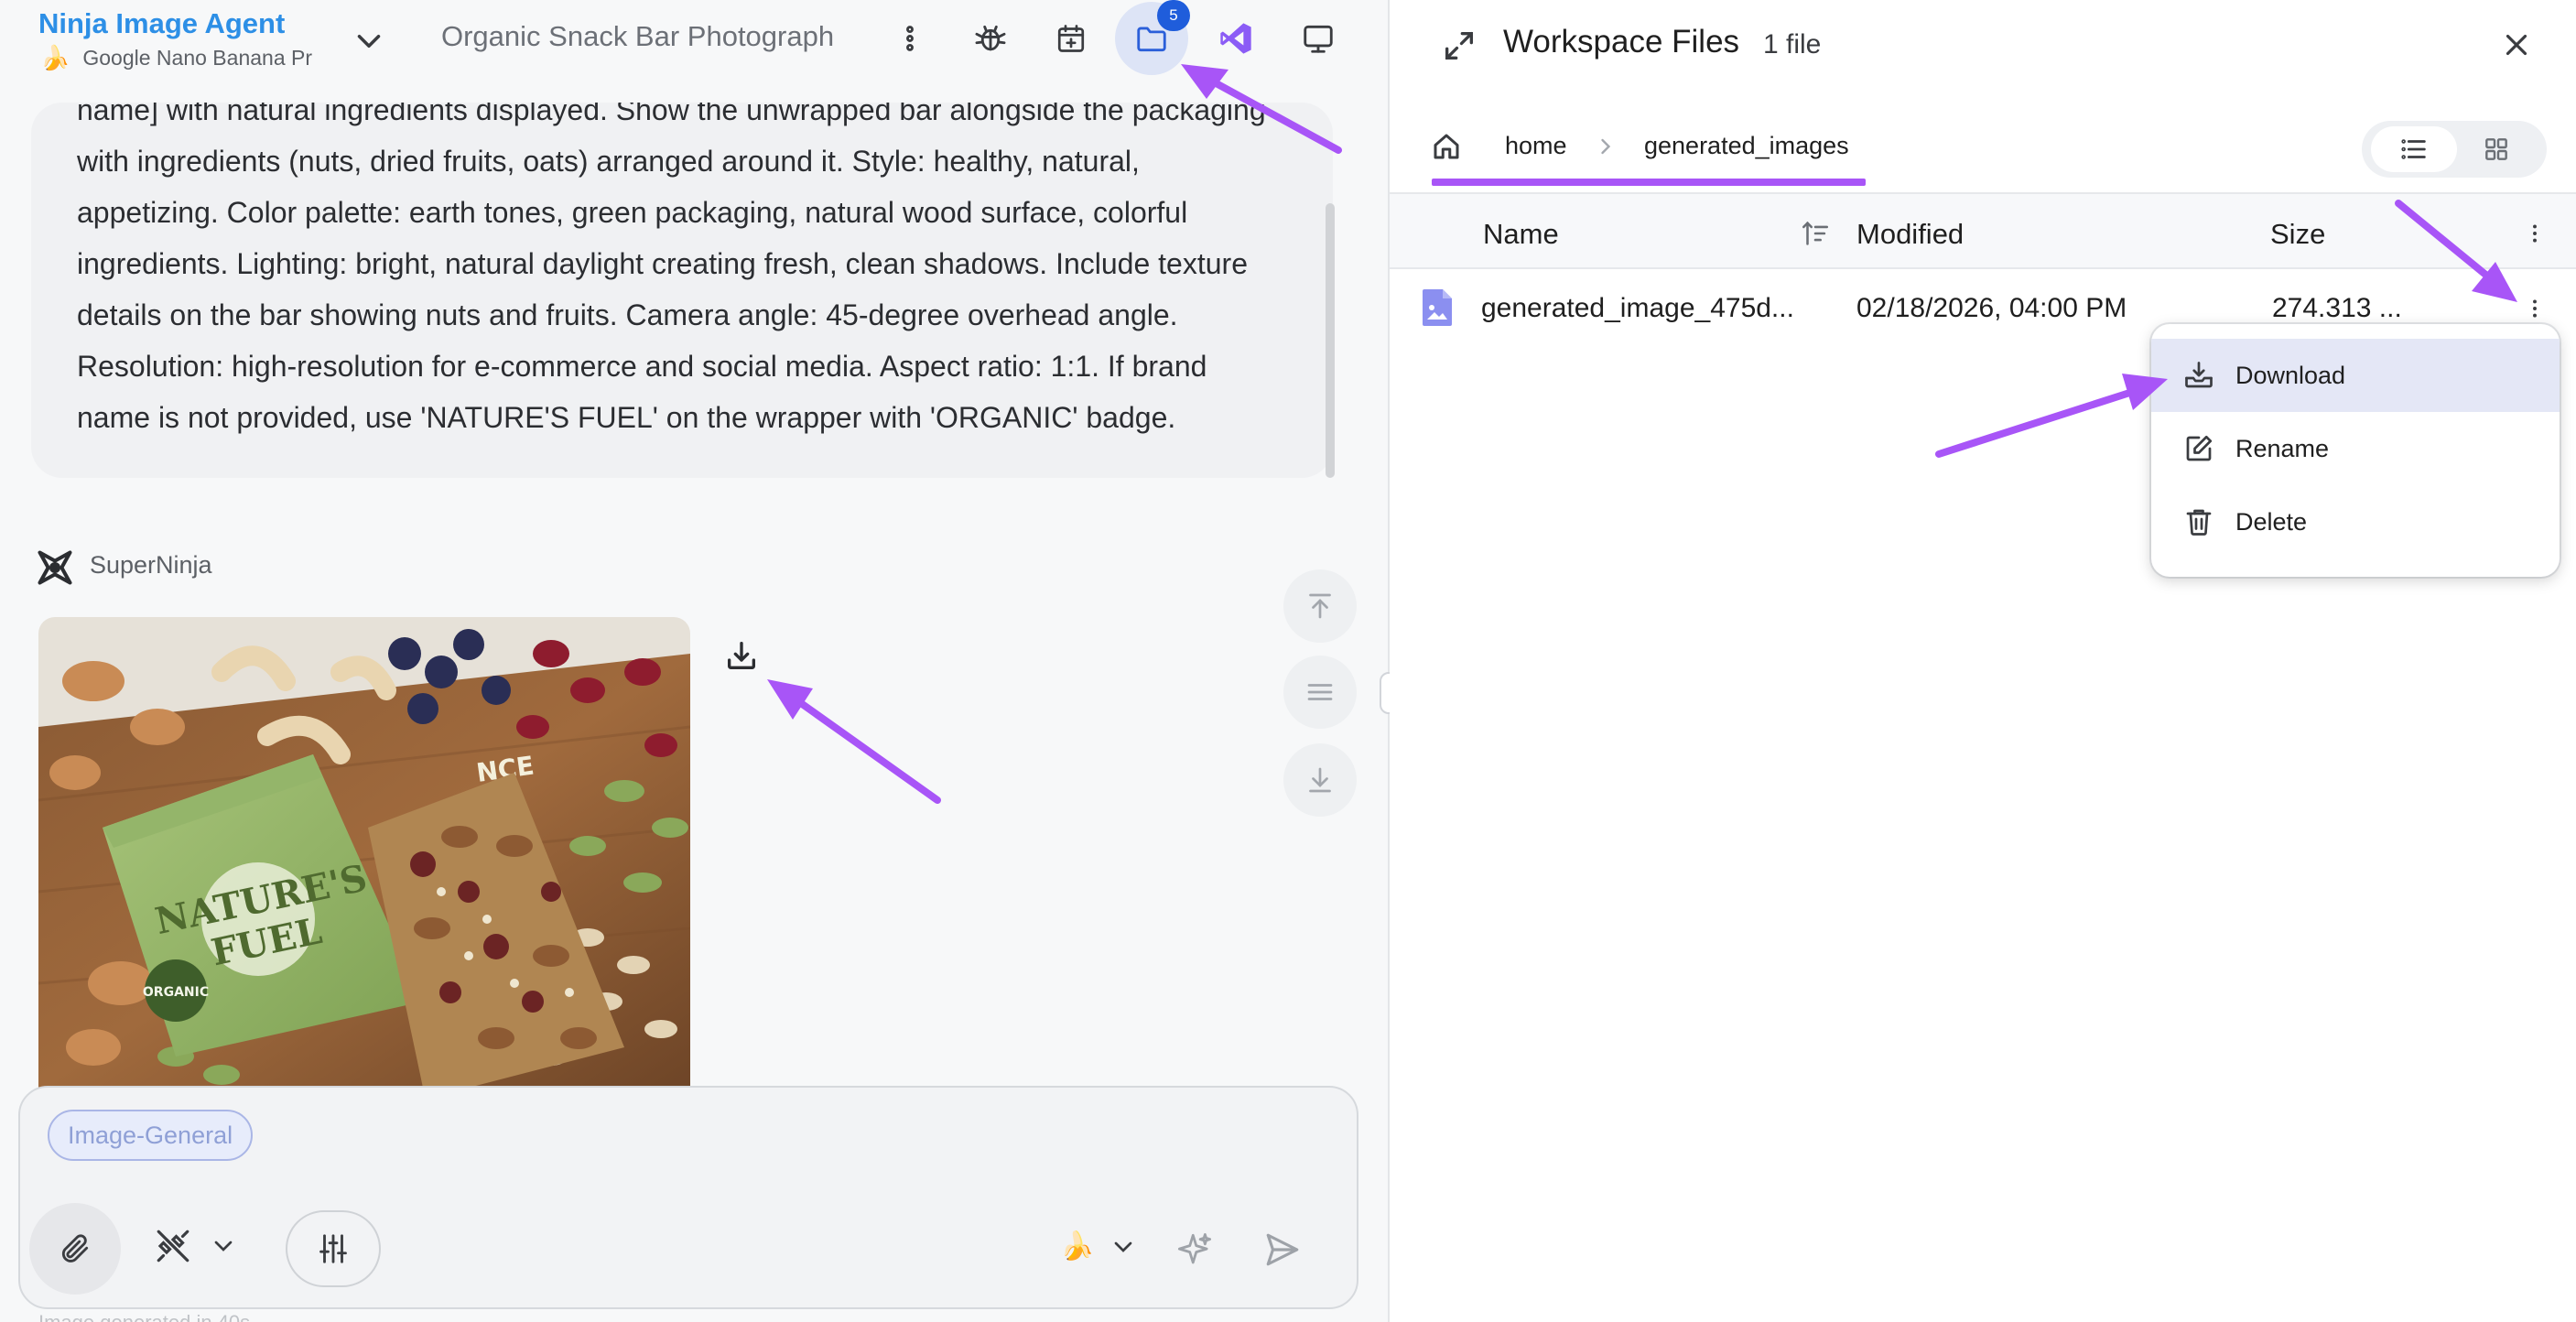 The width and height of the screenshot is (2576, 1322). Describe the element at coordinates (2199, 521) in the screenshot. I see `trash-icon` at that location.